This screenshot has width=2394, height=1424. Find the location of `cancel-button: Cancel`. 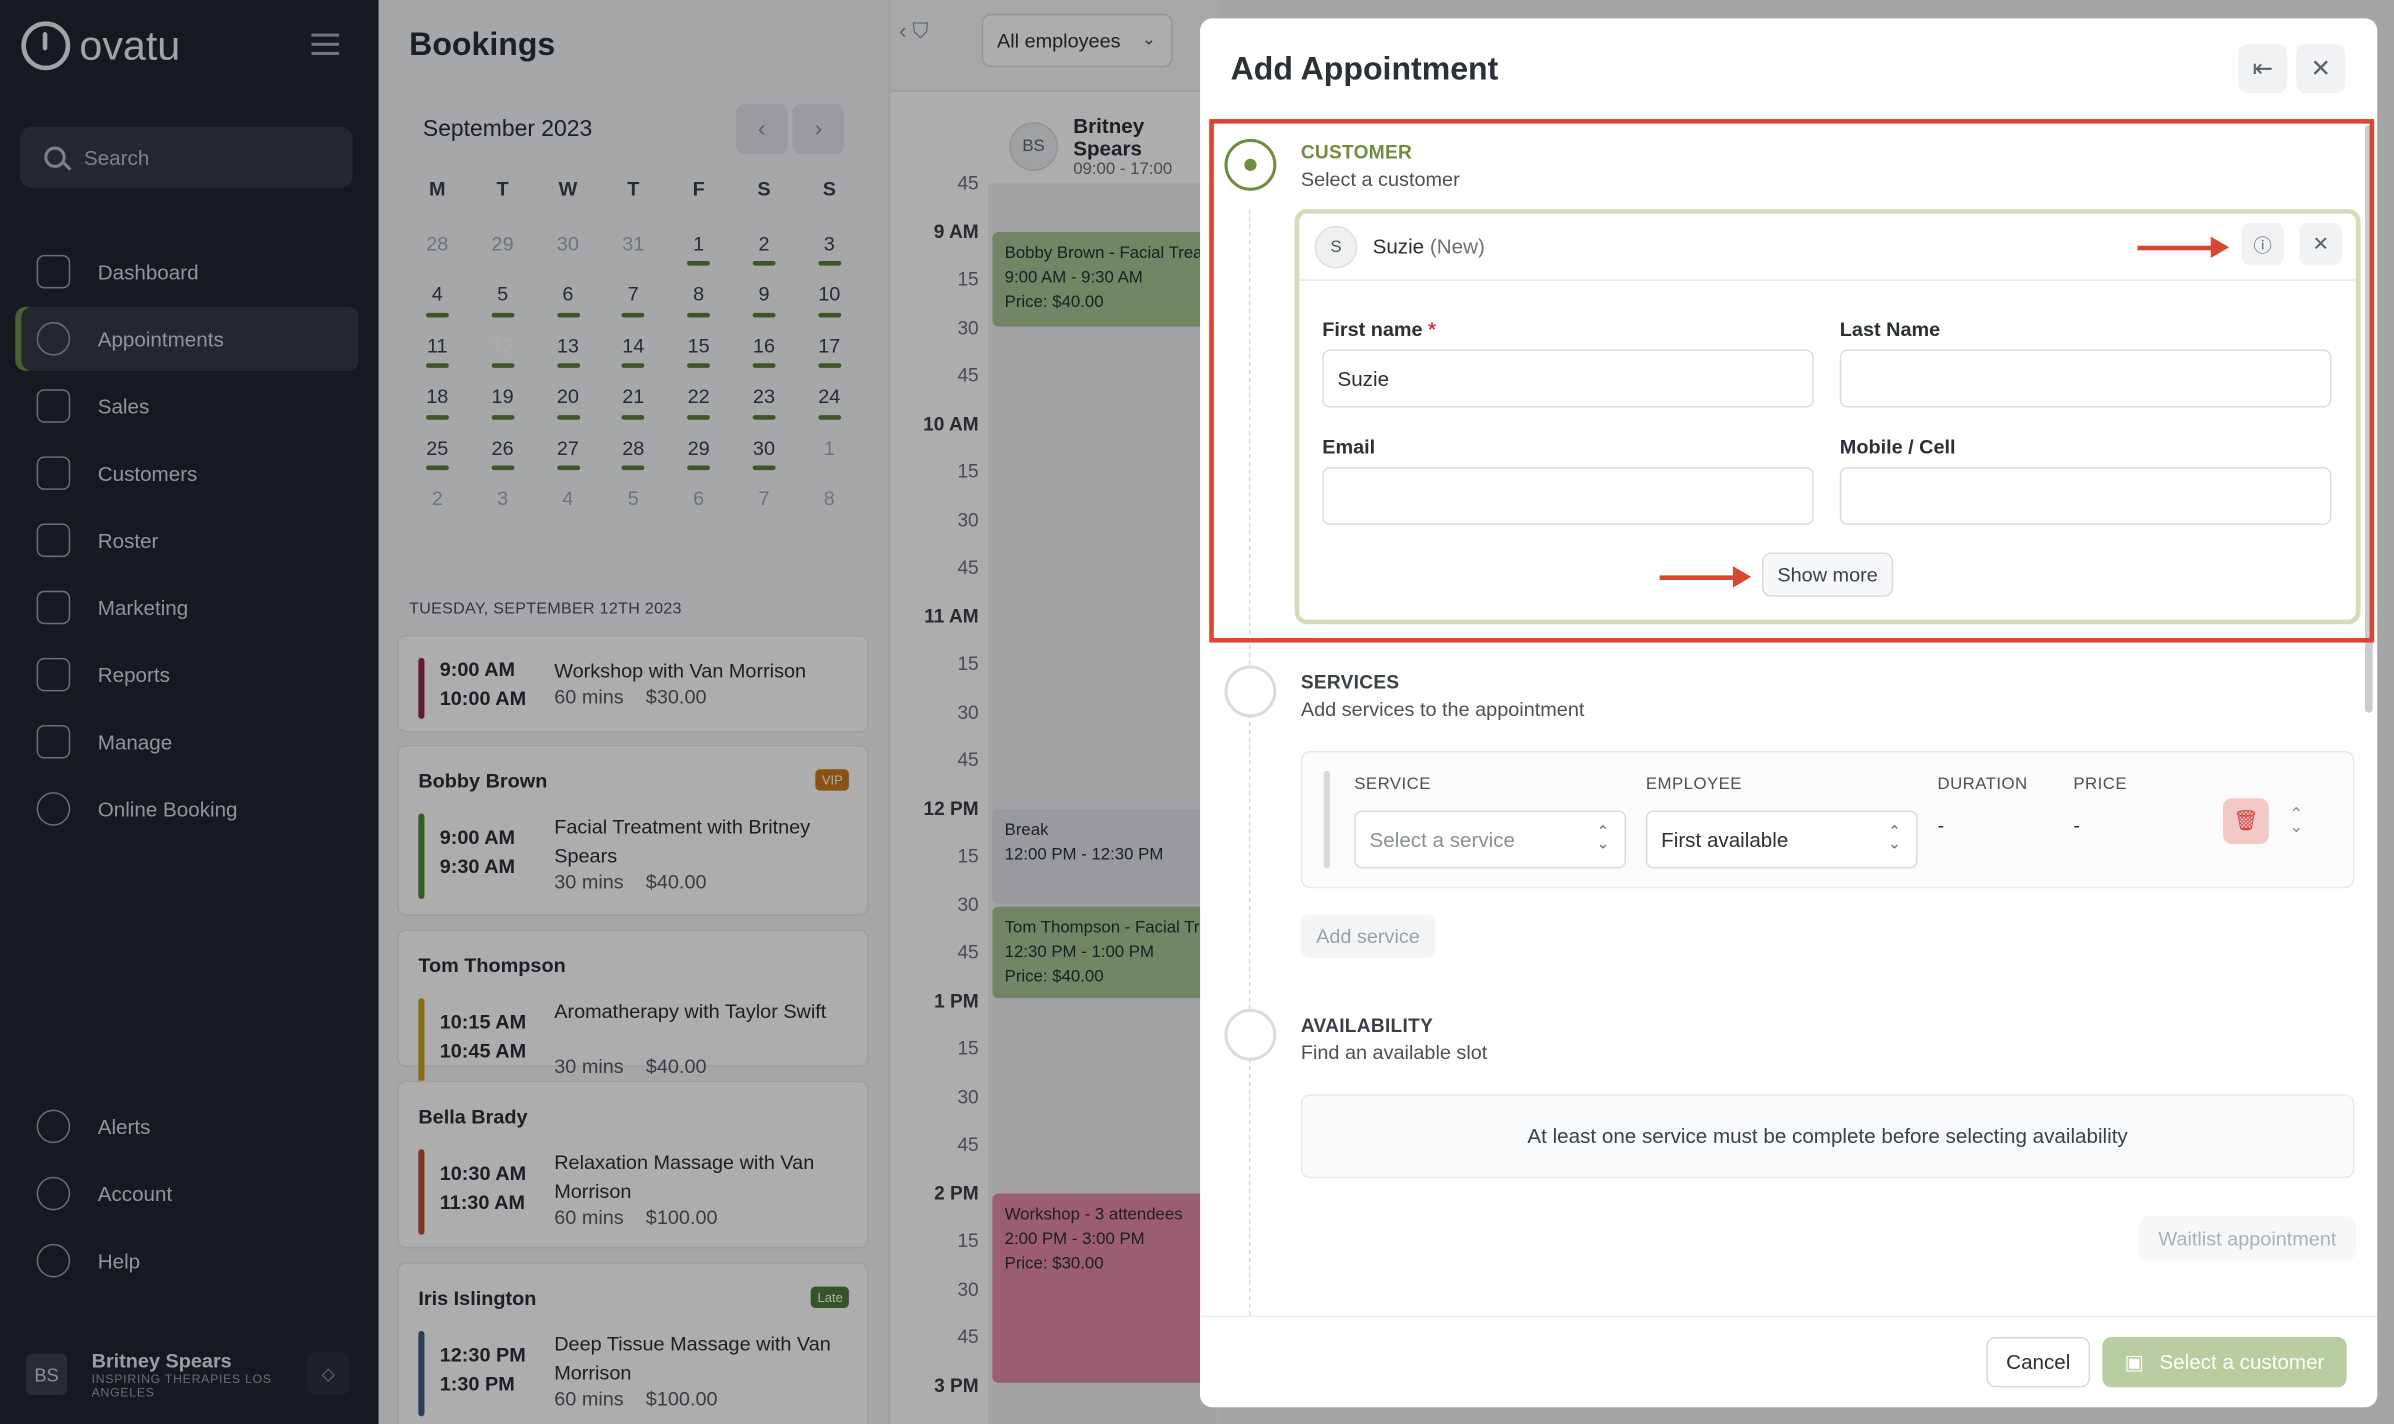

cancel-button: Cancel is located at coordinates (2038, 1362).